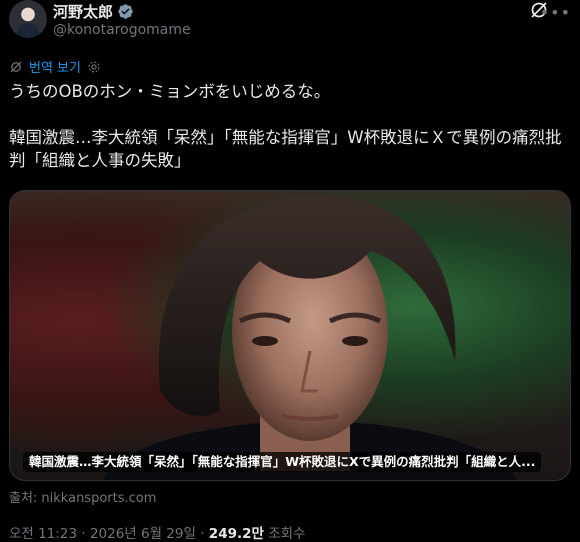 This screenshot has height=542, width=580. I want to click on author-display-name: 河野太郎, so click(83, 11).